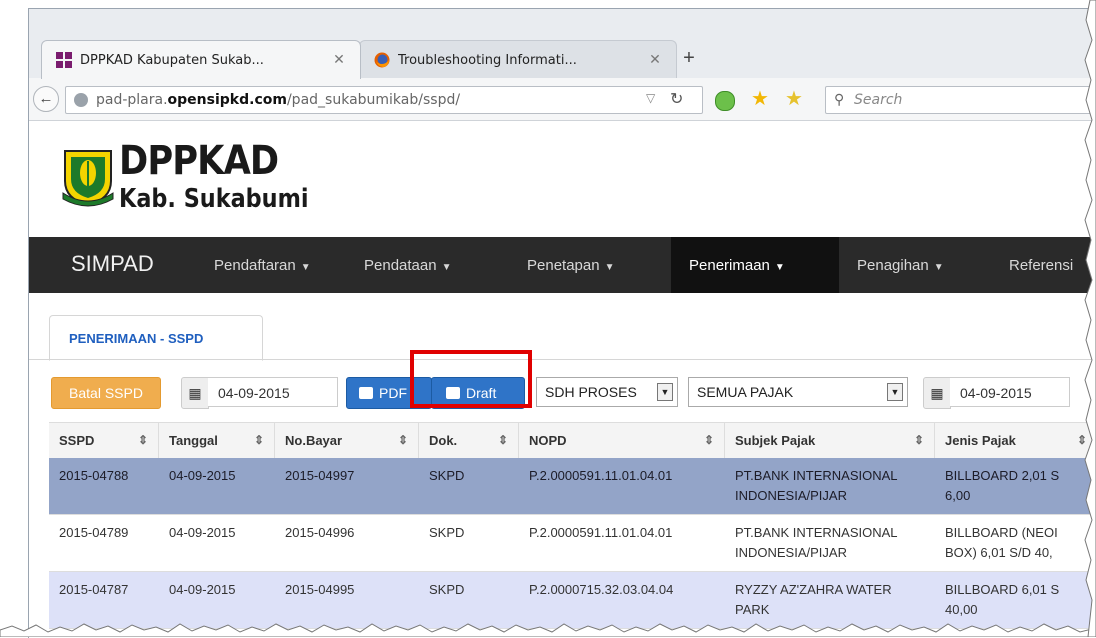 The height and width of the screenshot is (638, 1096). Describe the element at coordinates (839, 99) in the screenshot. I see `search-icon: ⚲` at that location.